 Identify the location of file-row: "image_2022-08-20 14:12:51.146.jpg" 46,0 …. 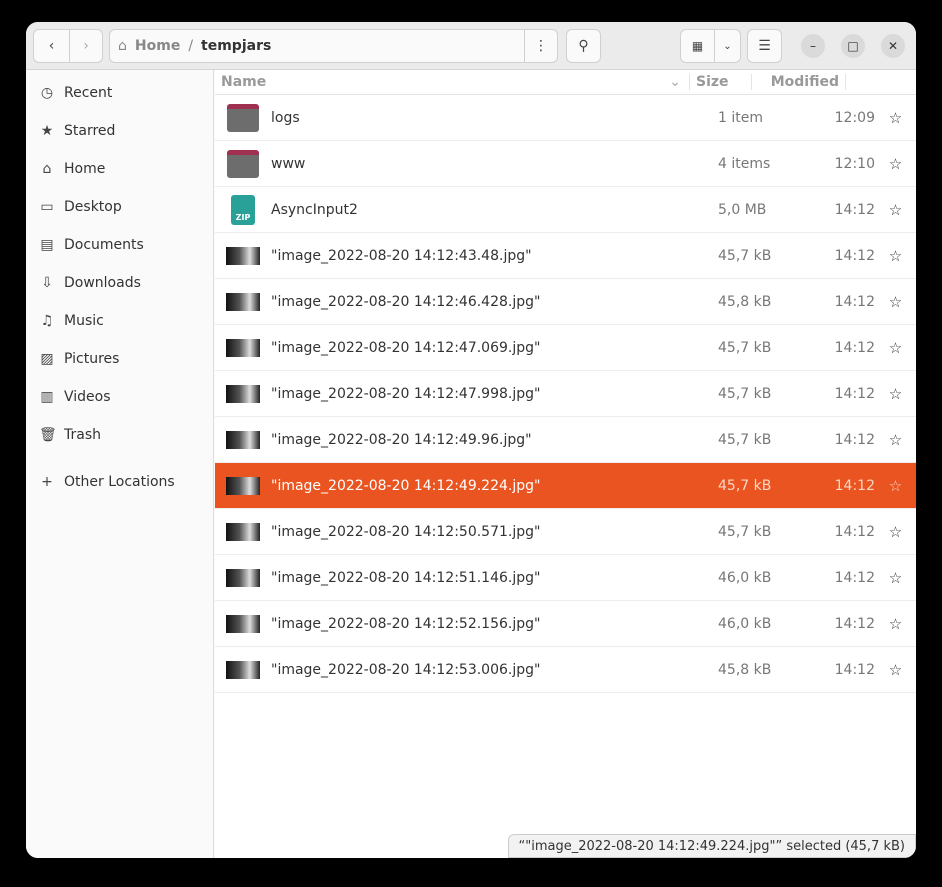
(565, 578).